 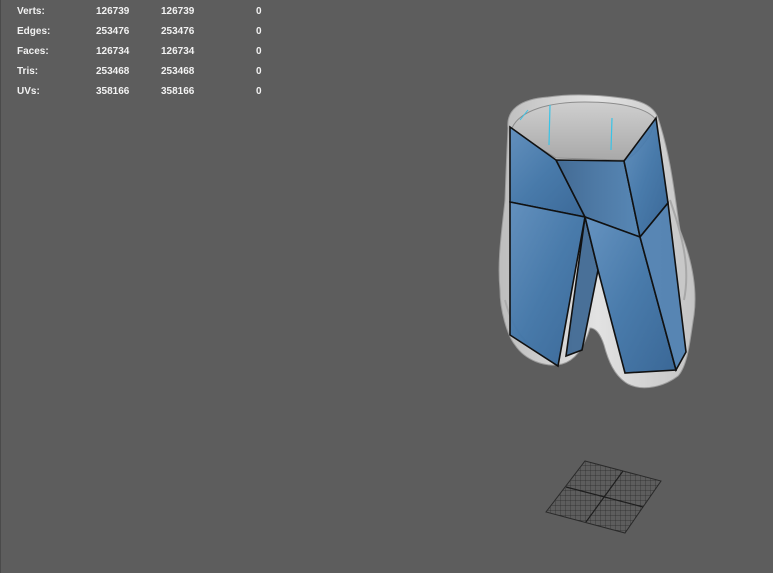 What do you see at coordinates (603, 497) in the screenshot?
I see `ground-grid` at bounding box center [603, 497].